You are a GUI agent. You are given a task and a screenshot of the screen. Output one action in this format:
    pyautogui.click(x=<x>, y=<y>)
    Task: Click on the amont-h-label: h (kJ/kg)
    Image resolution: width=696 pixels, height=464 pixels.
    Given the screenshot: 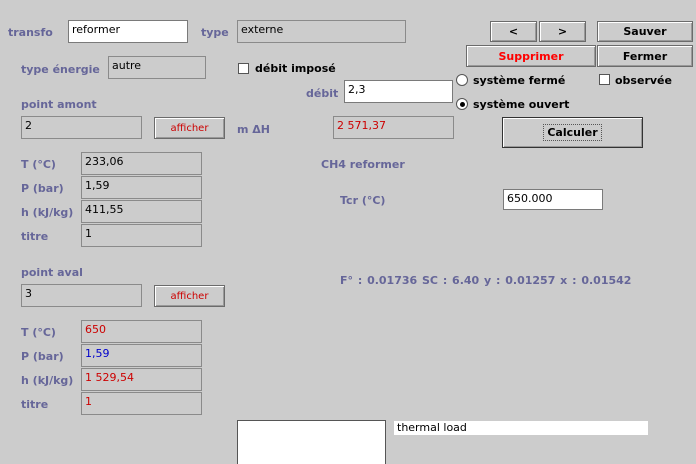 What is the action you would take?
    pyautogui.click(x=47, y=212)
    